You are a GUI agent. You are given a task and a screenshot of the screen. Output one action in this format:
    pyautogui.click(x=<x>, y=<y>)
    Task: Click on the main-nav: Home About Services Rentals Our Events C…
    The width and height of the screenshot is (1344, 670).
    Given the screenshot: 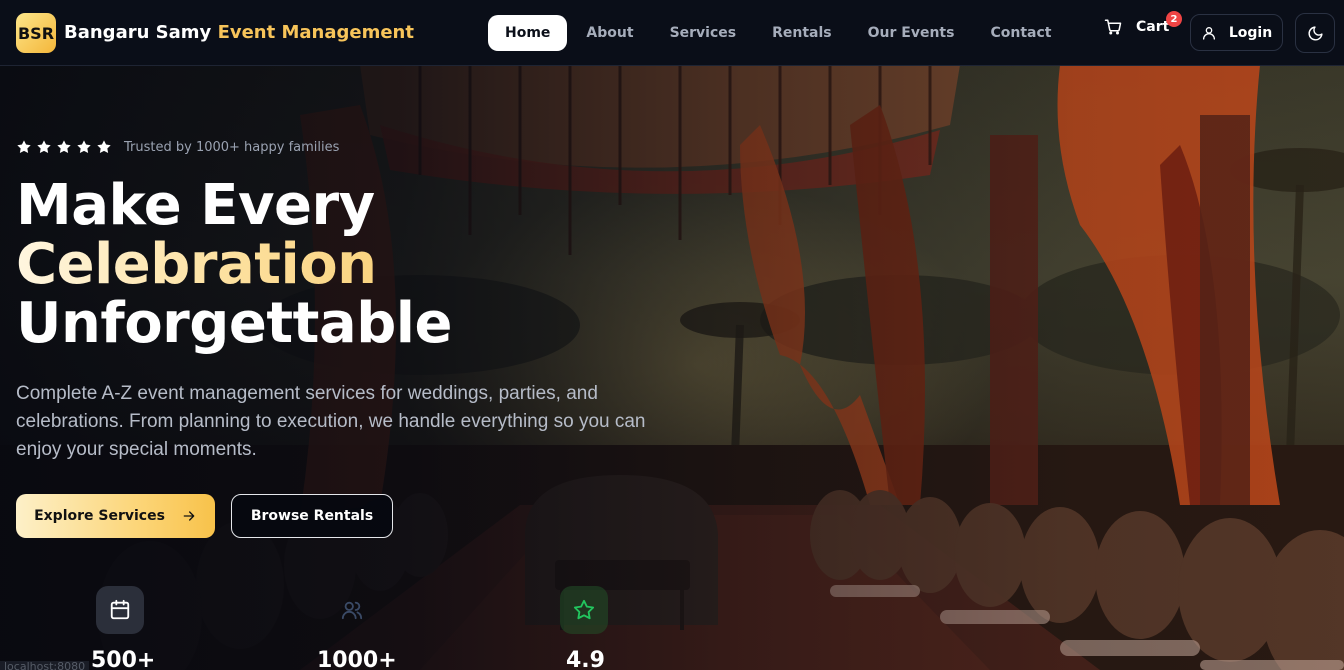 What is the action you would take?
    pyautogui.click(x=779, y=33)
    